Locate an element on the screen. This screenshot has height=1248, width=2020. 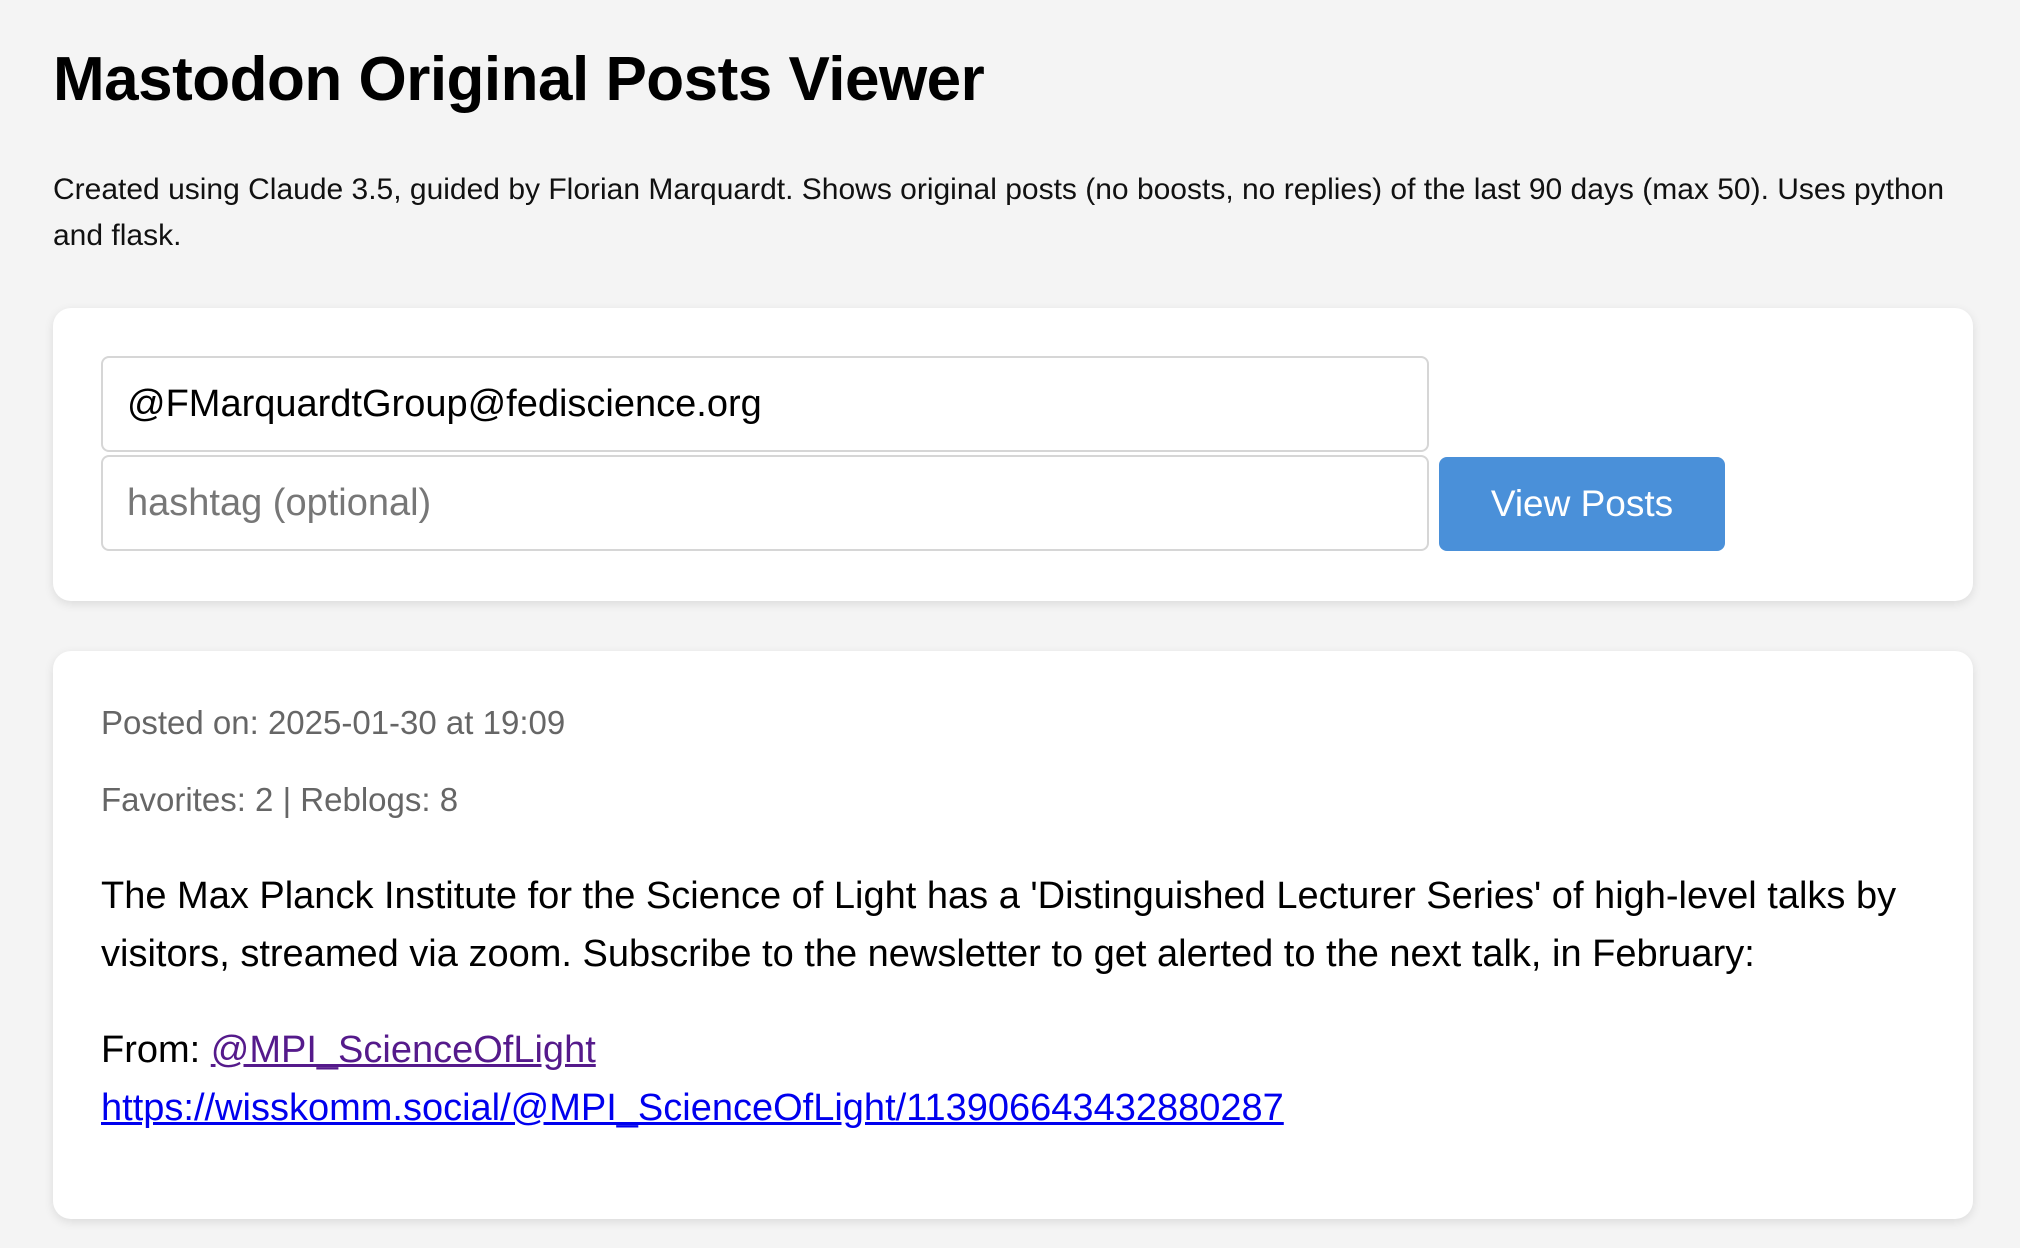
view-posts-button: View Posts is located at coordinates (1582, 504).